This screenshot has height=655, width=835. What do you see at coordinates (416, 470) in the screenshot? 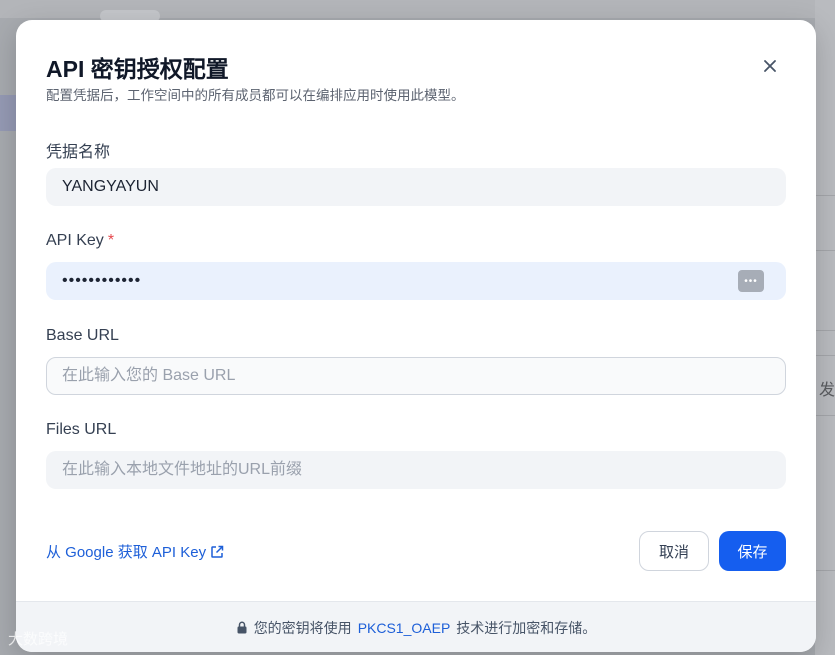
I see `files-url-input` at bounding box center [416, 470].